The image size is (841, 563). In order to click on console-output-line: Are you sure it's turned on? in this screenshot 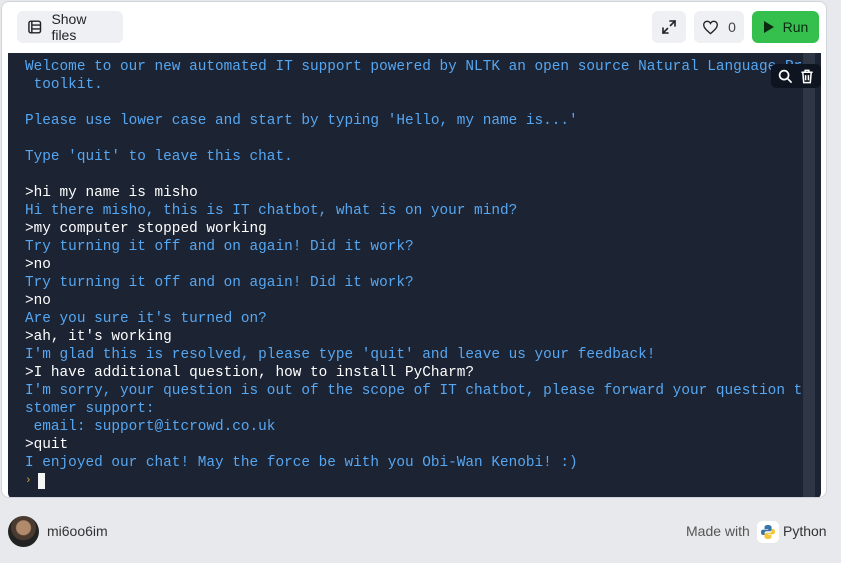, I will do `click(146, 319)`.